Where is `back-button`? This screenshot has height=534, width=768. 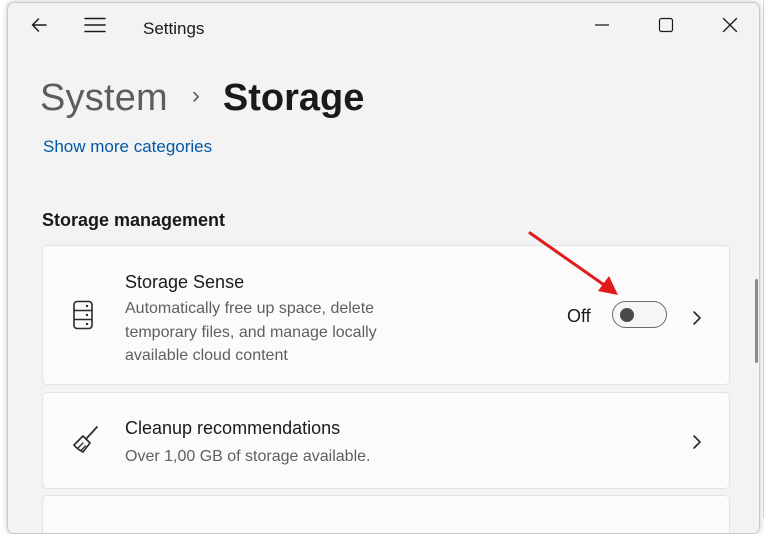
back-button is located at coordinates (39, 25).